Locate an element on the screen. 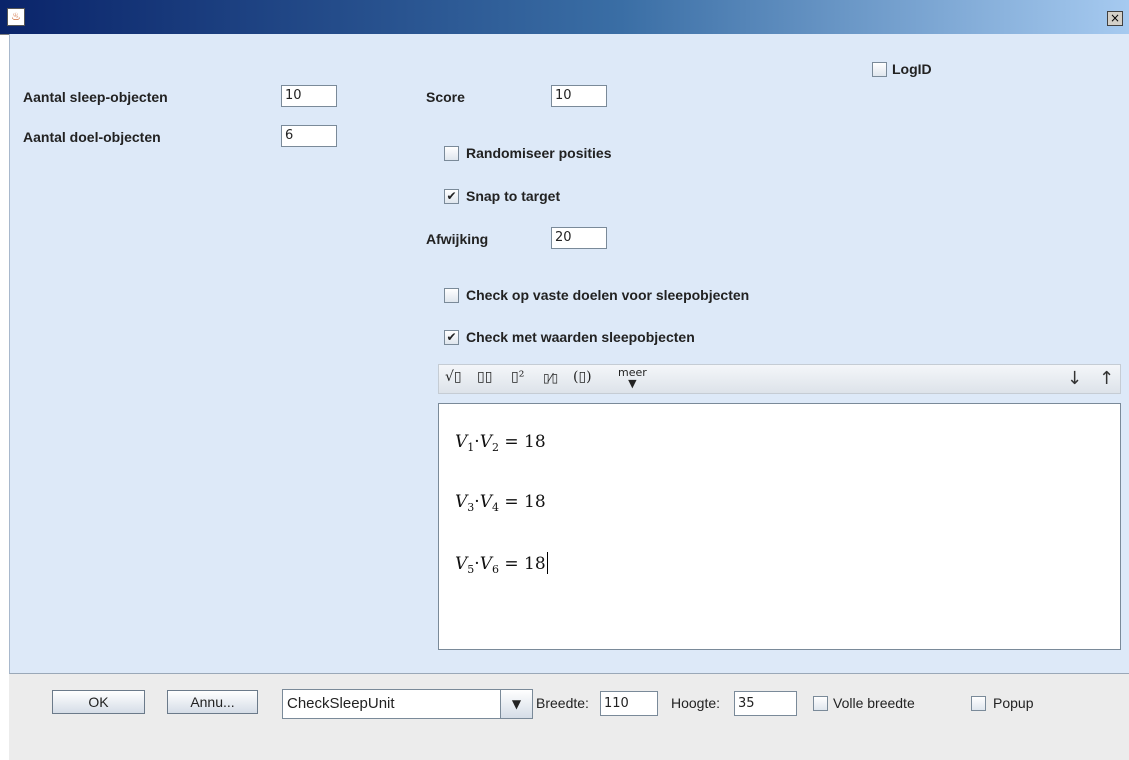 Image resolution: width=1129 pixels, height=760 pixels. randomize-label: Randomiseer posities is located at coordinates (539, 153).